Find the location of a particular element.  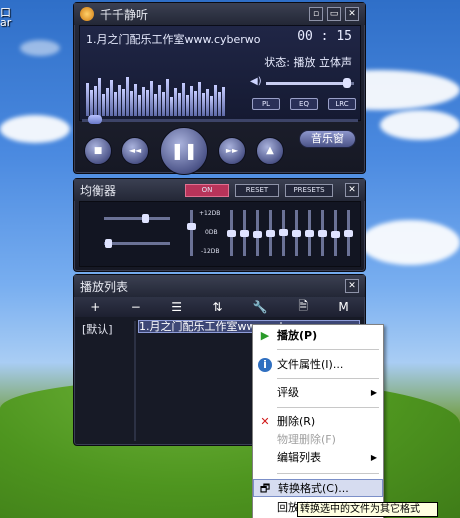

menu-item-play: ▶ 播放(P) is located at coordinates (318, 336).